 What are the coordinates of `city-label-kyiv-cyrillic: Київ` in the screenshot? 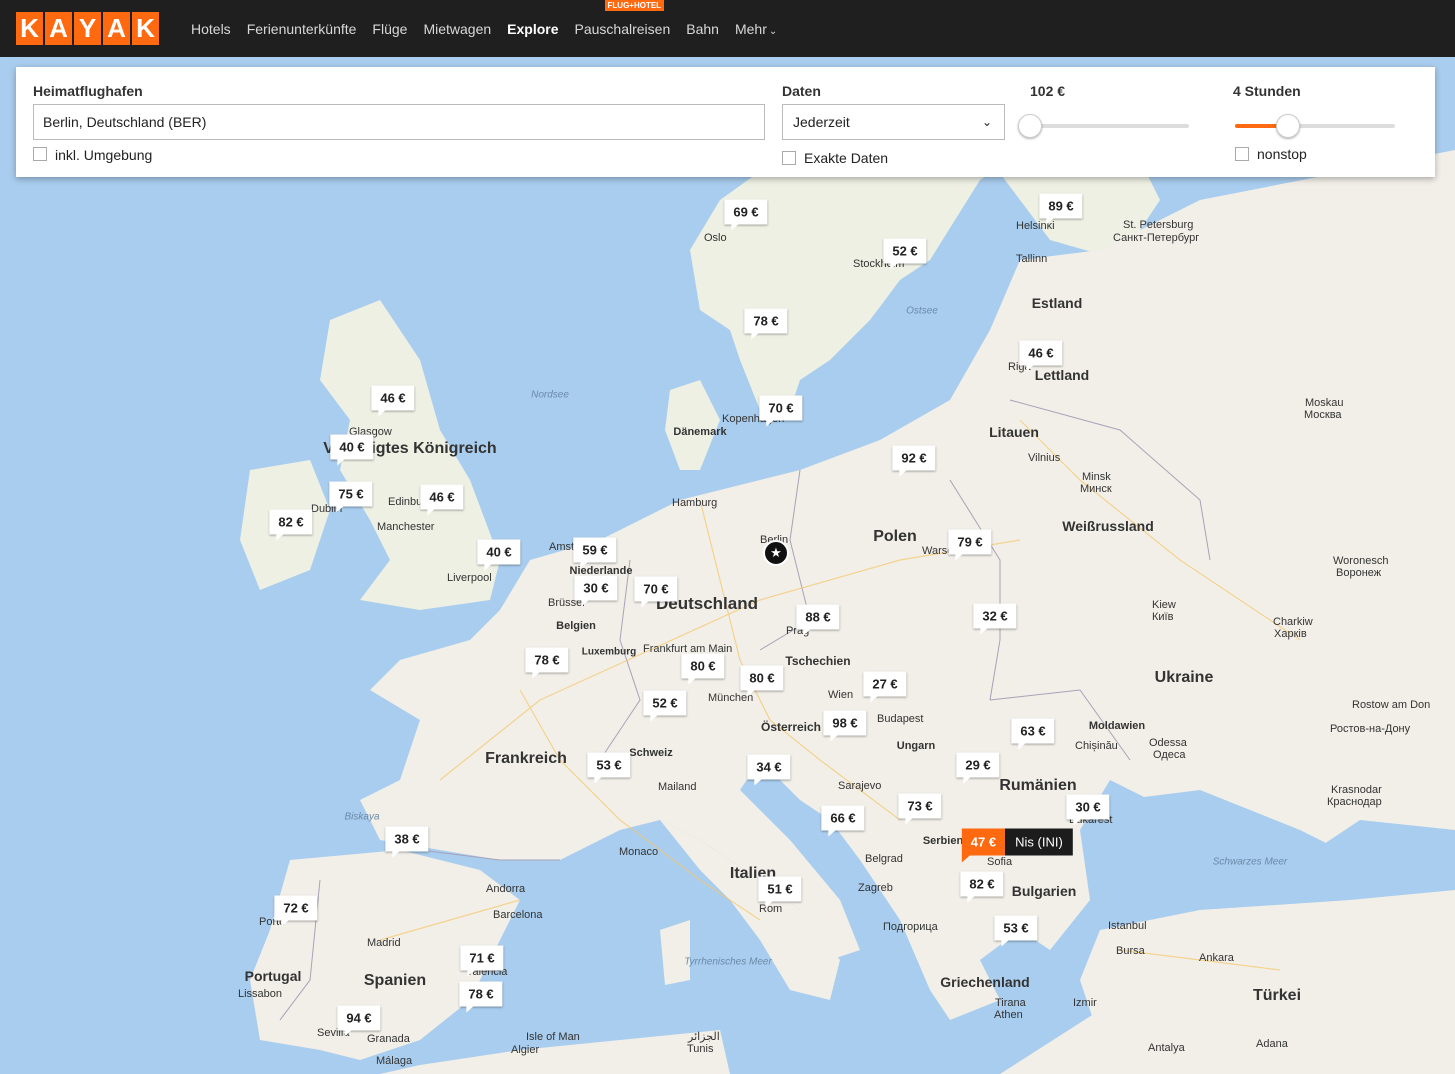 It's located at (1163, 617).